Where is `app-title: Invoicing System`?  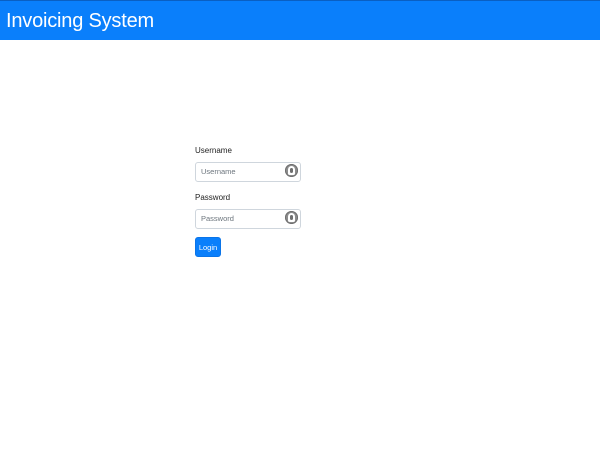 app-title: Invoicing System is located at coordinates (80, 21).